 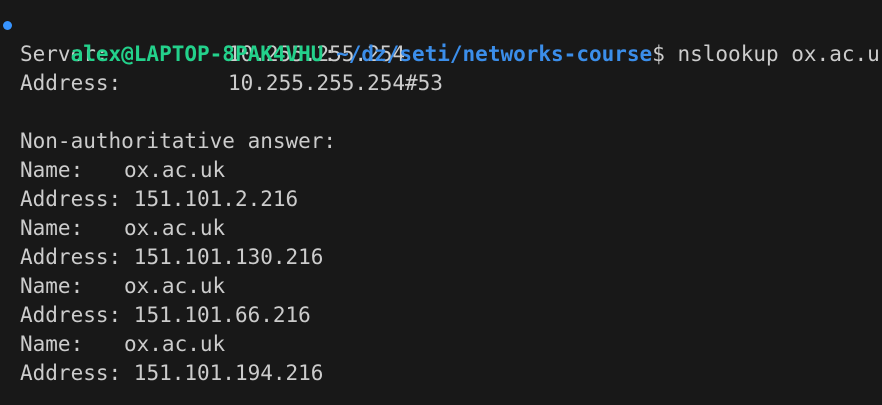 I want to click on command-decoration-dot-icon, so click(x=7, y=25).